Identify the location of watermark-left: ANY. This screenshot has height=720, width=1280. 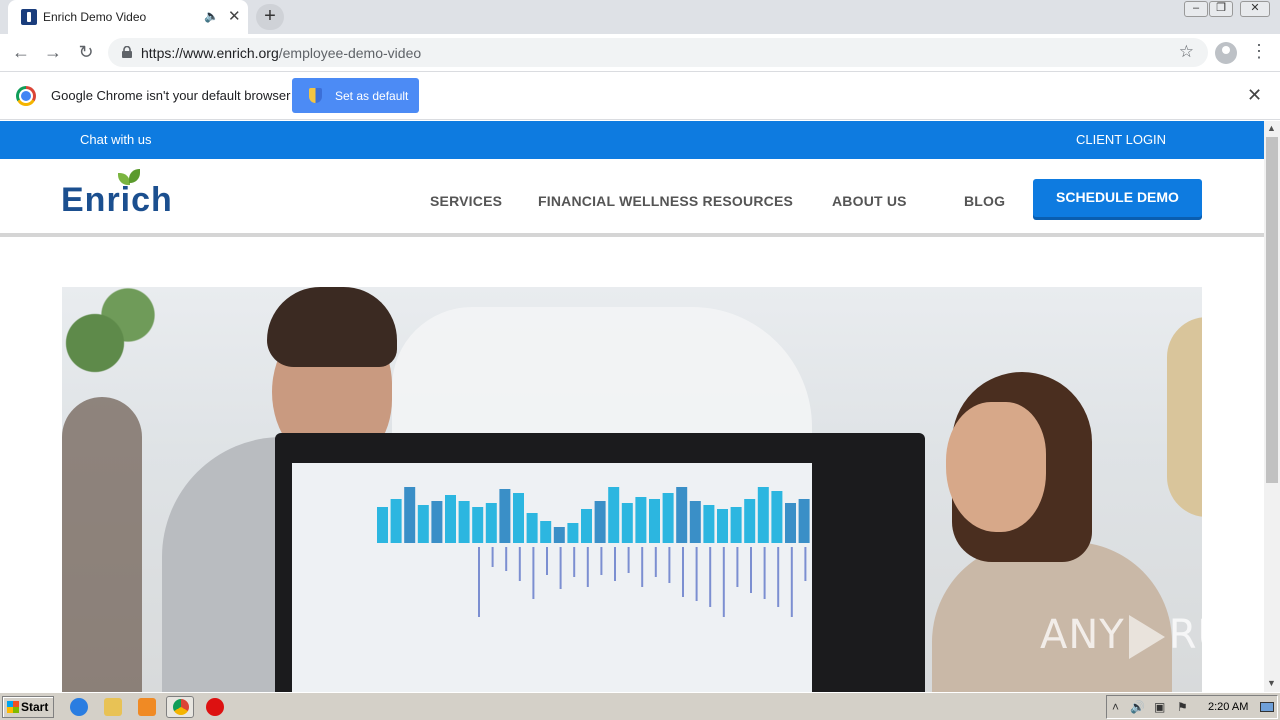
(1082, 635).